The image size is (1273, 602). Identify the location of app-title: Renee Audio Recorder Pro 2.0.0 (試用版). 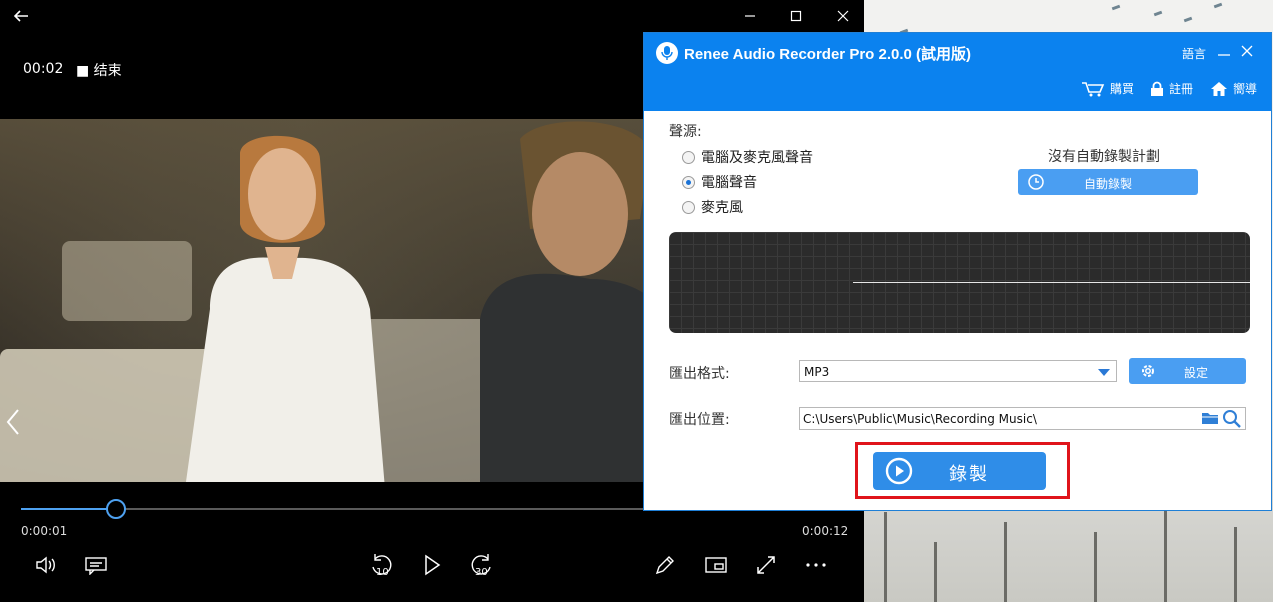
(828, 54).